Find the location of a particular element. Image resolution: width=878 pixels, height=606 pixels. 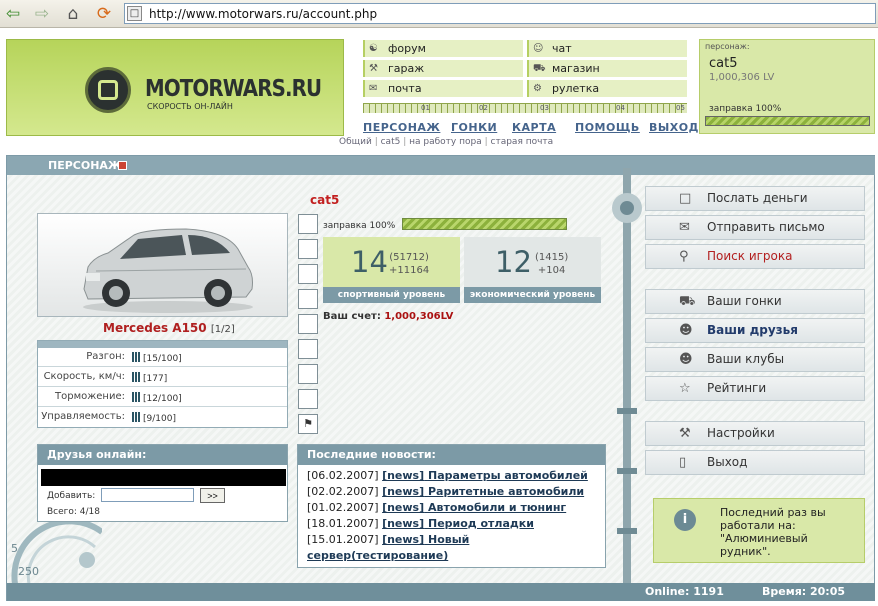

news-link: [news] Период отладки is located at coordinates (458, 523).